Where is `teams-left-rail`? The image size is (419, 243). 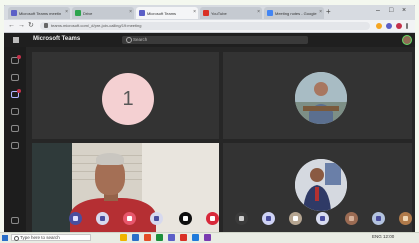
teams-left-rail is located at coordinates (15, 142).